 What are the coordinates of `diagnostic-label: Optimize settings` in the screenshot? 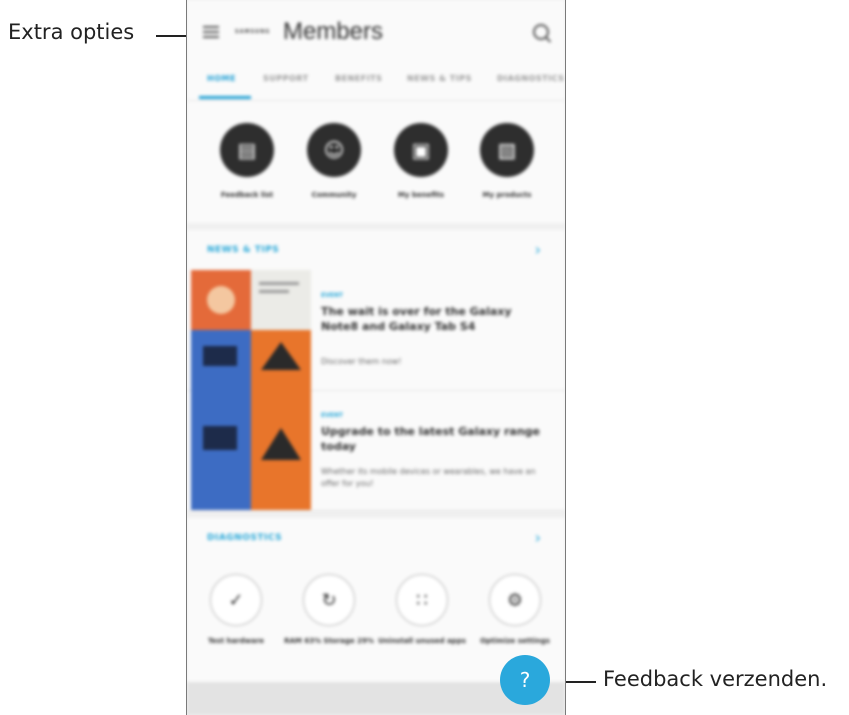 It's located at (515, 641).